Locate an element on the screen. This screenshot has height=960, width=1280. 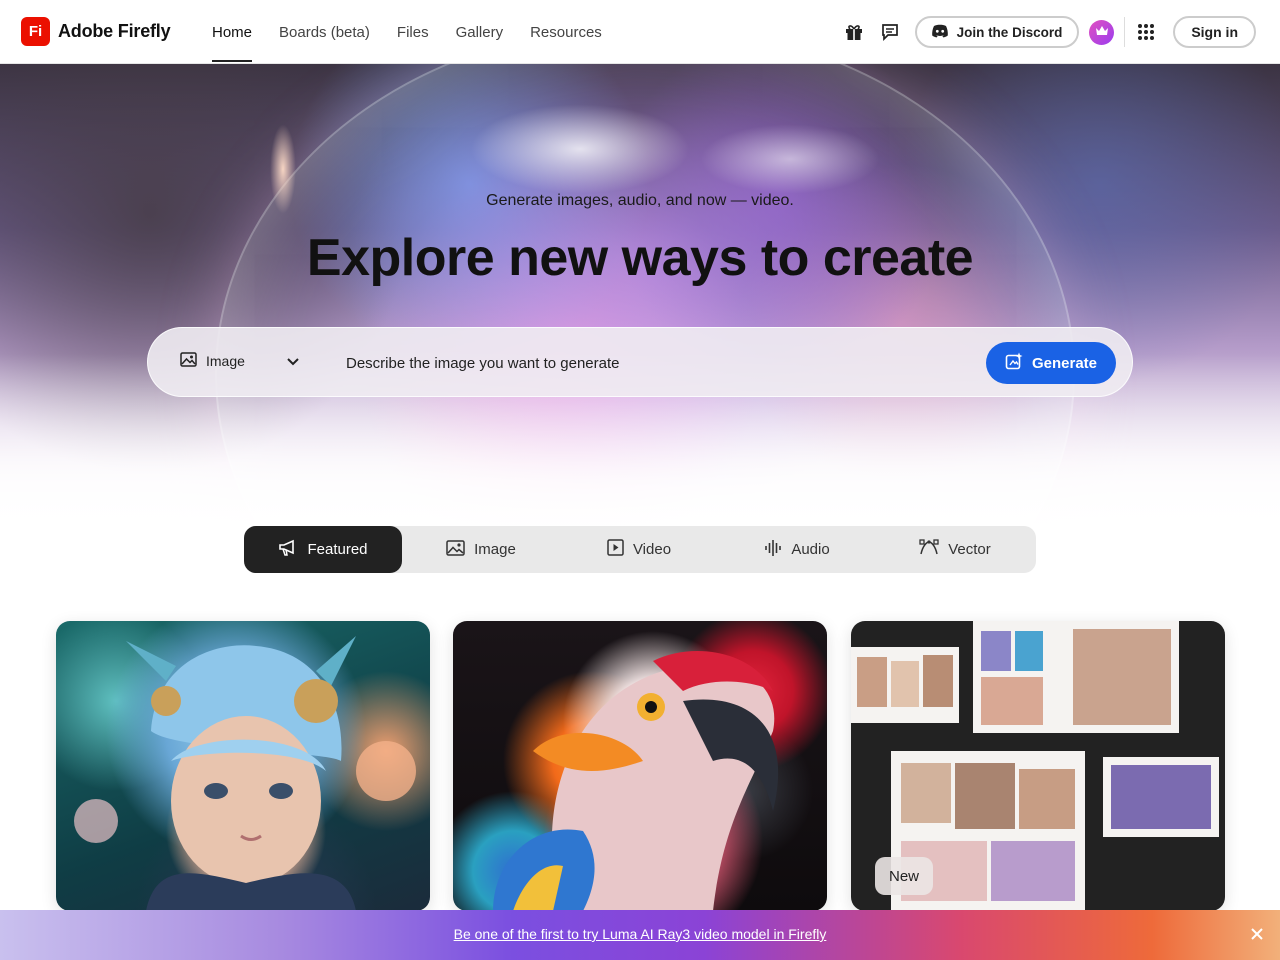
hero-subtitle: Generate images, audio, and now — video. is located at coordinates (640, 200).